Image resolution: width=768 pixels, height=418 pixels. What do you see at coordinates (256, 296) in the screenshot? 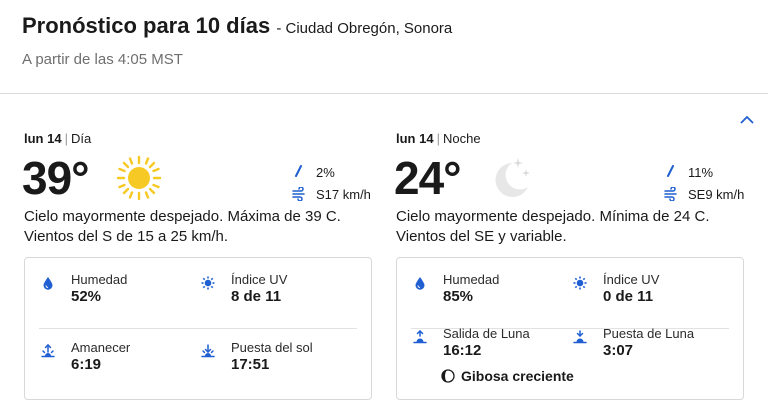
I see `uv-value: 8 de 11` at bounding box center [256, 296].